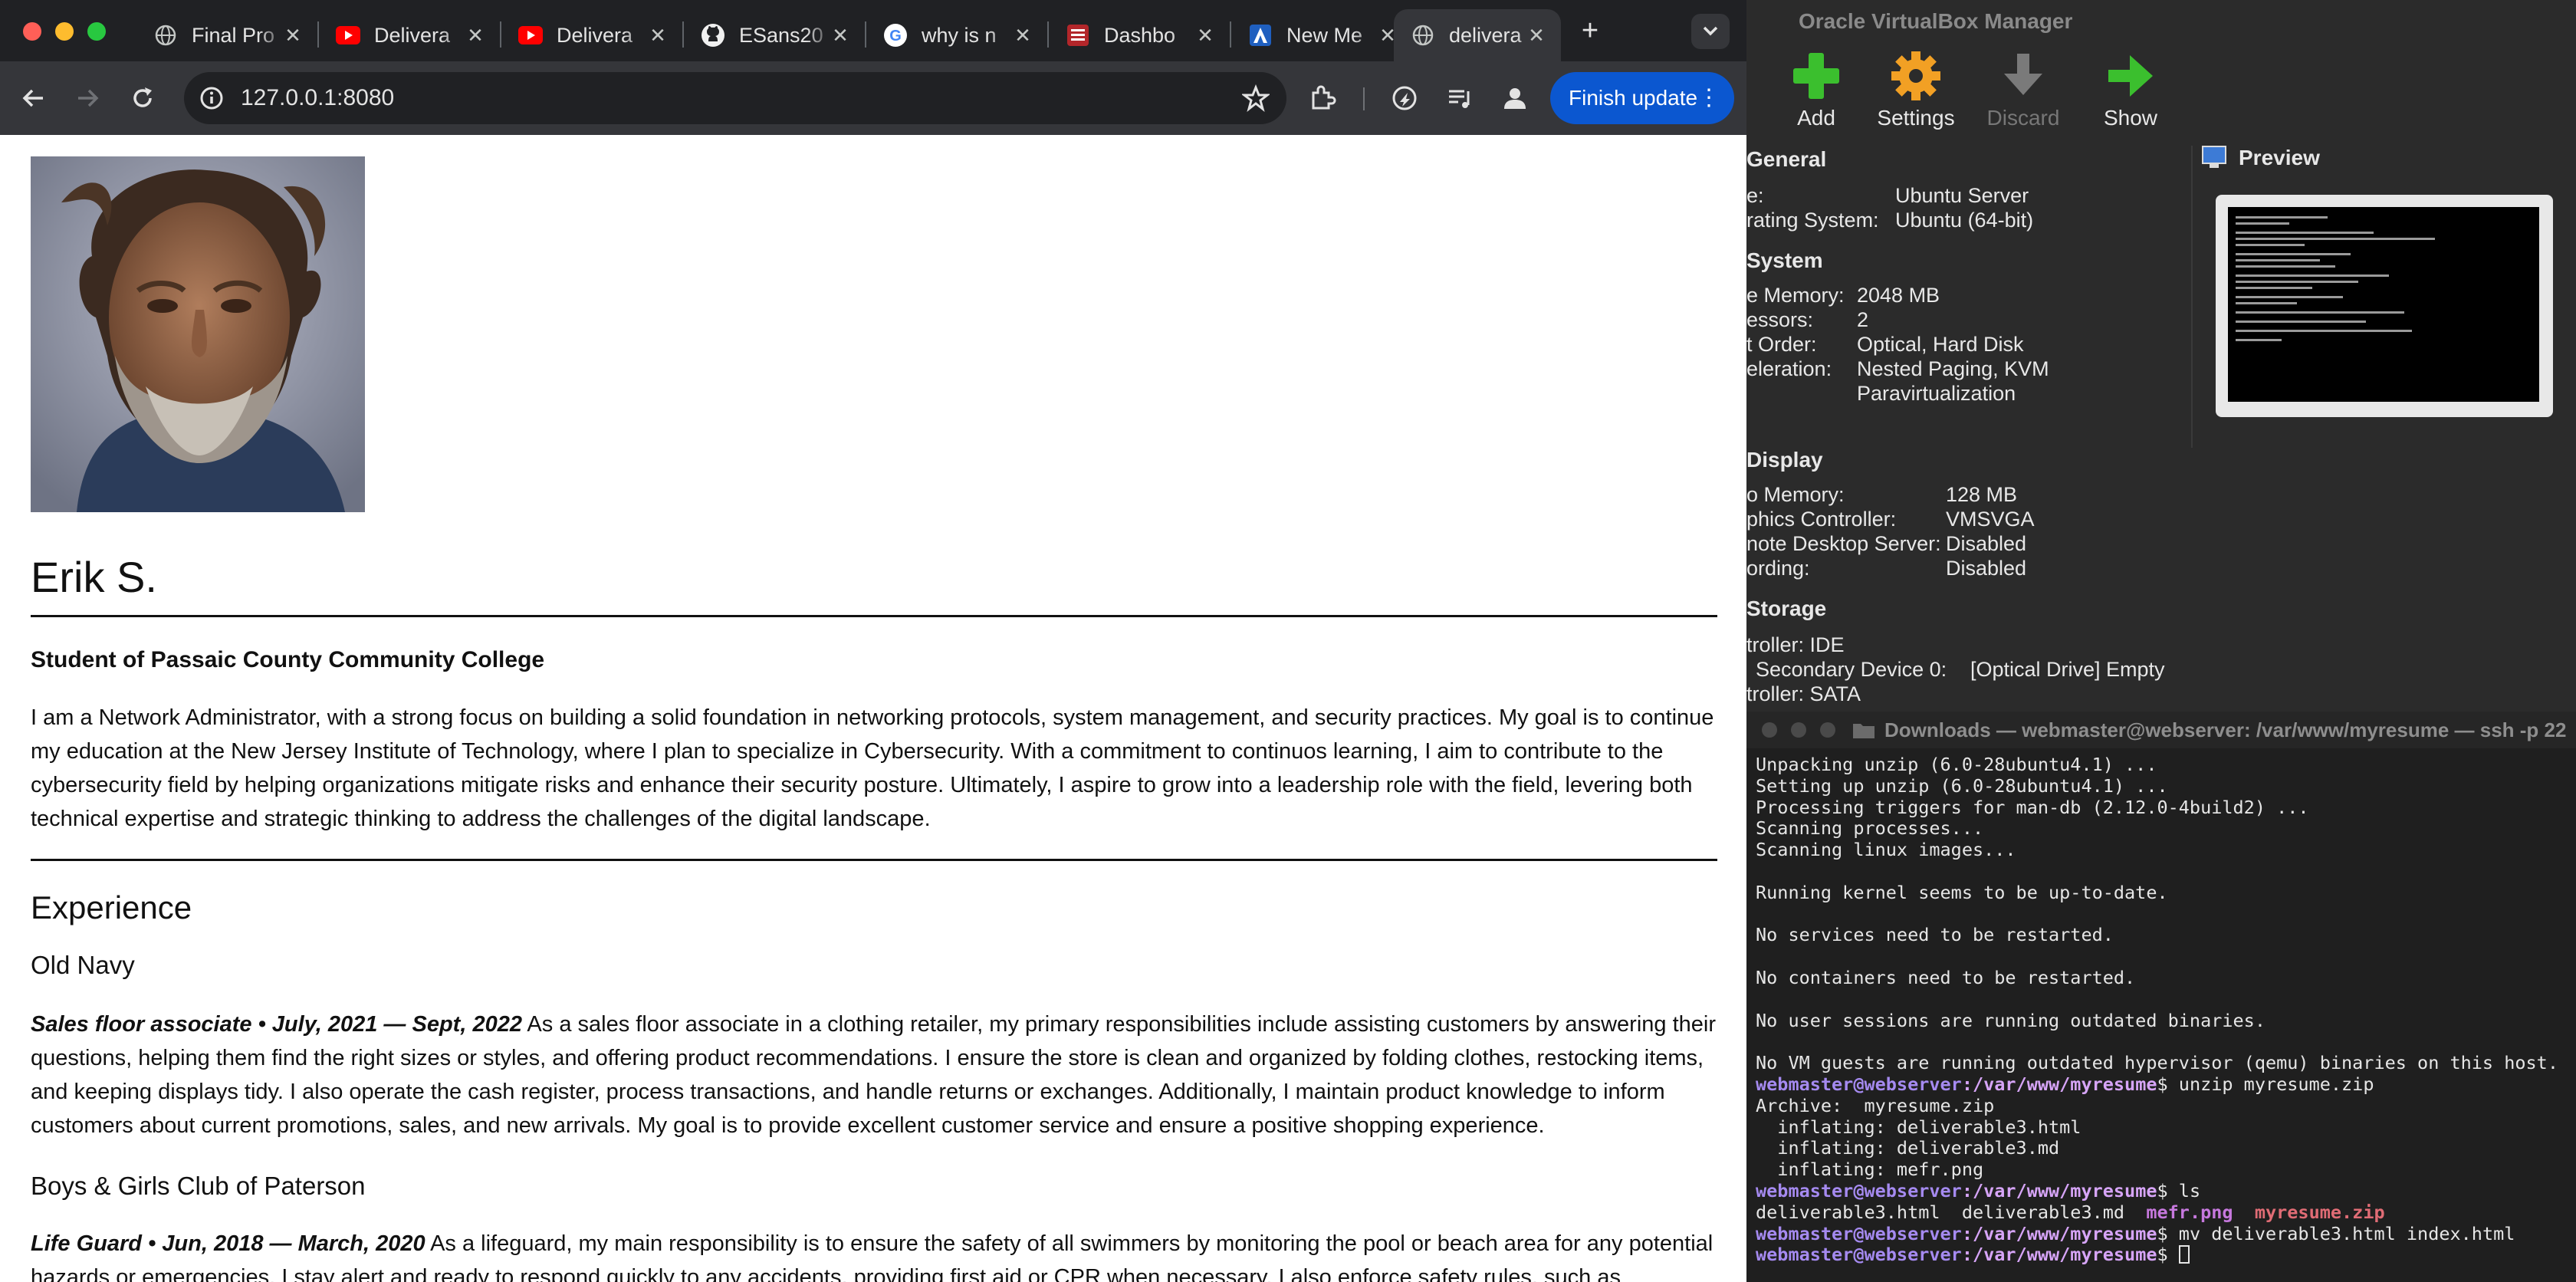 This screenshot has height=1282, width=2576. What do you see at coordinates (2335, 278) in the screenshot?
I see `console-text-thumbnail` at bounding box center [2335, 278].